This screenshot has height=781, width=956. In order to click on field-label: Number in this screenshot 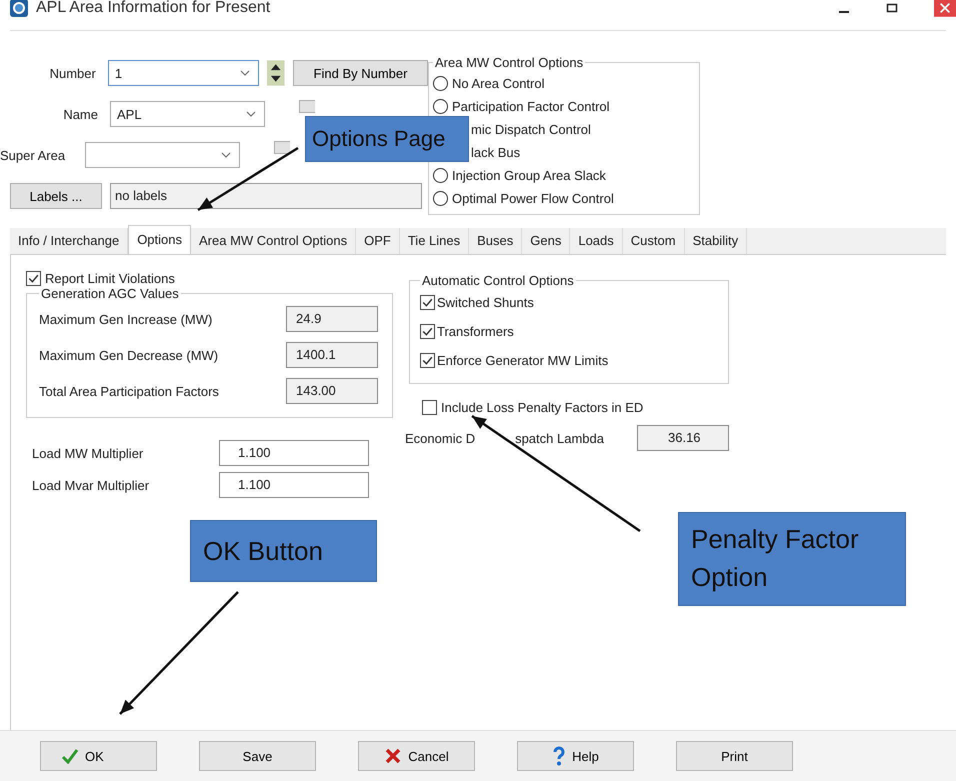, I will do `click(72, 73)`.